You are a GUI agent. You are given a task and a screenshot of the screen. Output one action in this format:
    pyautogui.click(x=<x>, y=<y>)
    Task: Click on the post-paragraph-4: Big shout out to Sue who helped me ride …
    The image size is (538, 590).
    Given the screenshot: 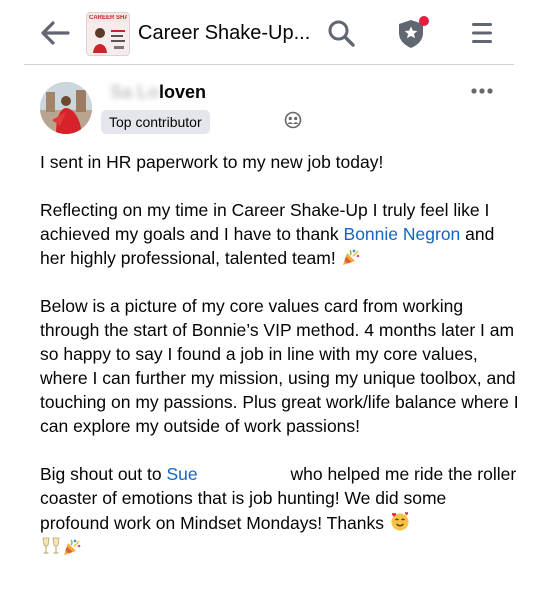 What is the action you would take?
    pyautogui.click(x=280, y=511)
    